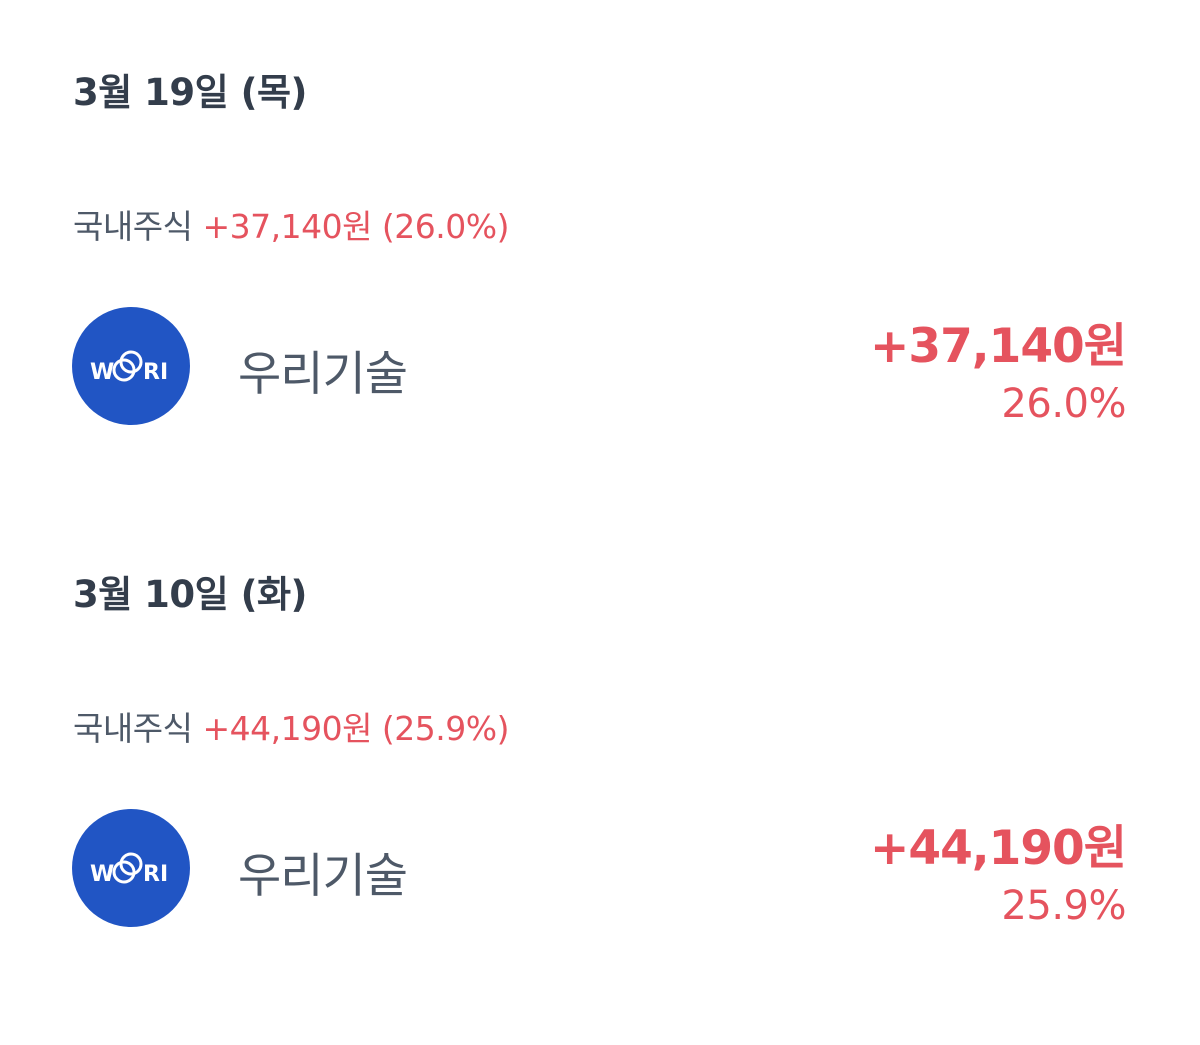 This screenshot has width=1200, height=1045. Describe the element at coordinates (600, 868) in the screenshot. I see `stock-row: W RI 우리기술 +44,190원 25.9%` at that location.